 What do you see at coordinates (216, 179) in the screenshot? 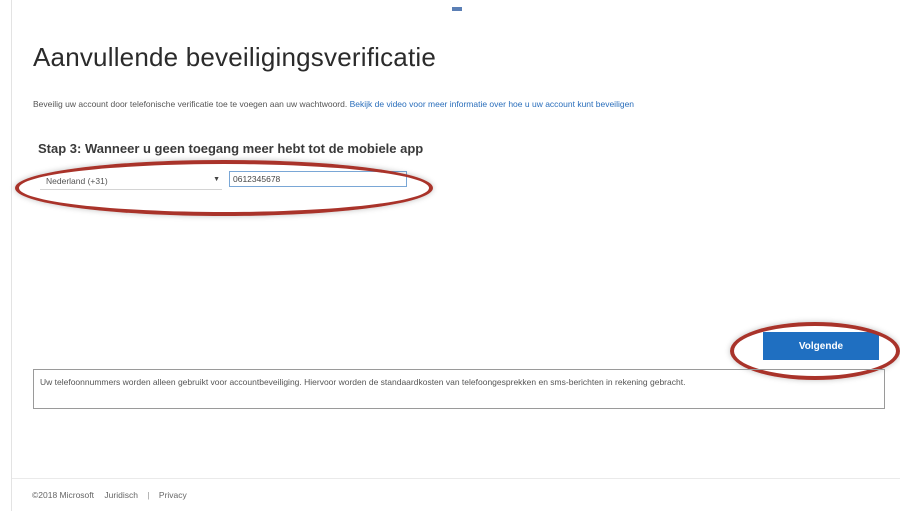
I see `chevron-down-icon: ▼` at bounding box center [216, 179].